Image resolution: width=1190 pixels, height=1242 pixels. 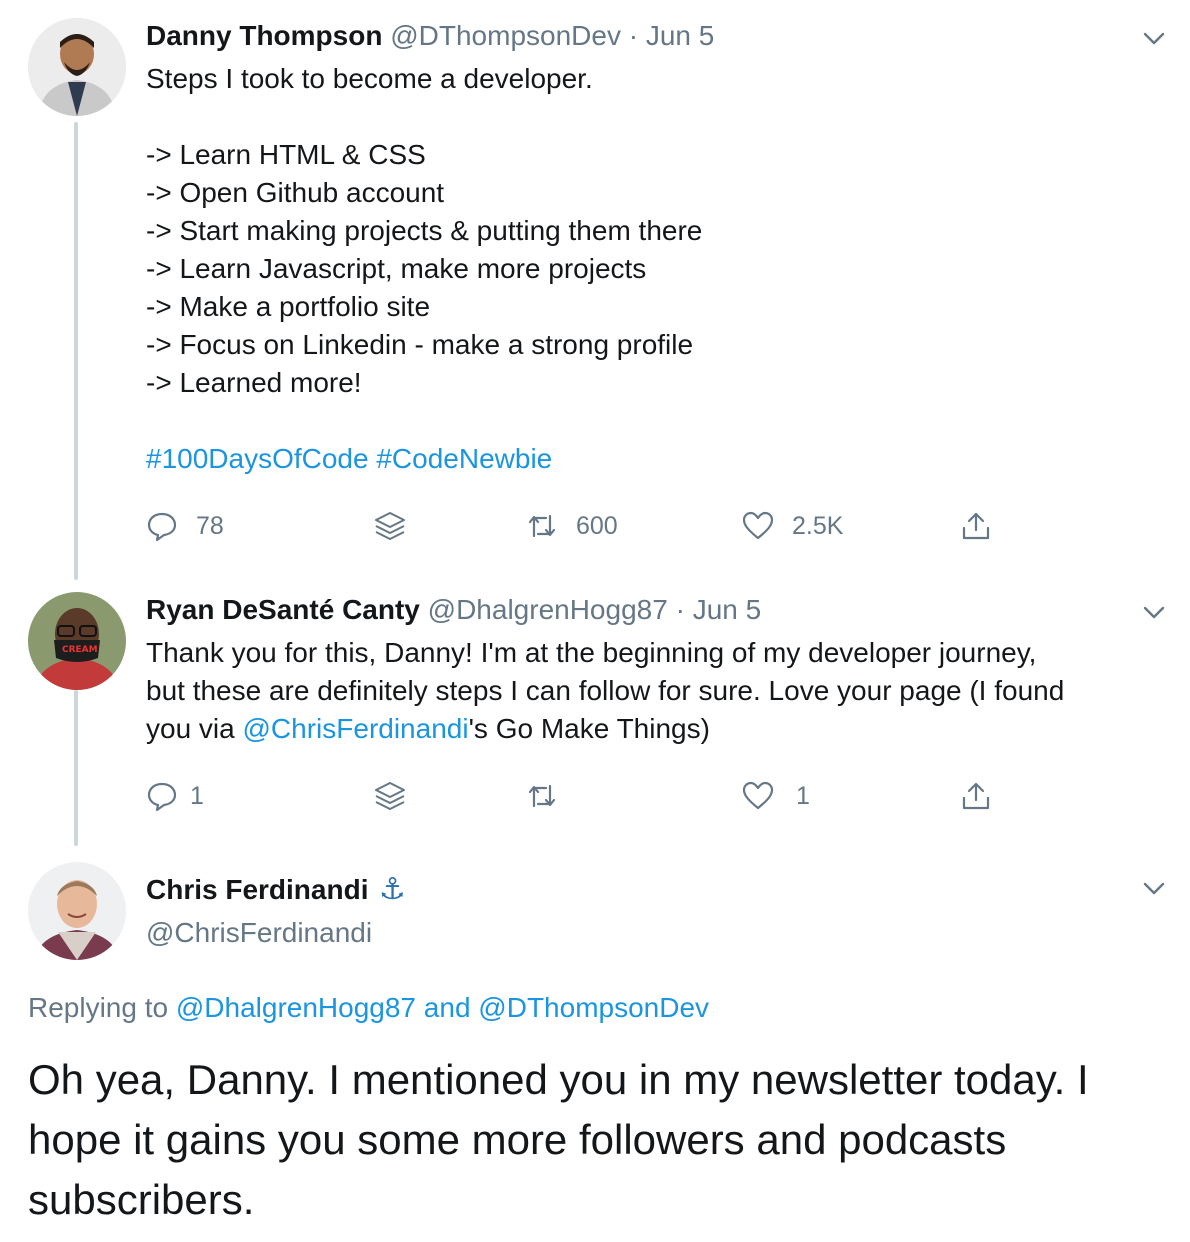 I want to click on tweet-text-segment: you via, so click(x=194, y=728).